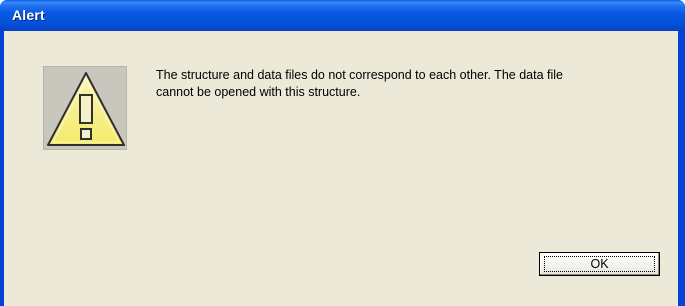 The image size is (685, 306). I want to click on title-bar: Alert, so click(342, 15).